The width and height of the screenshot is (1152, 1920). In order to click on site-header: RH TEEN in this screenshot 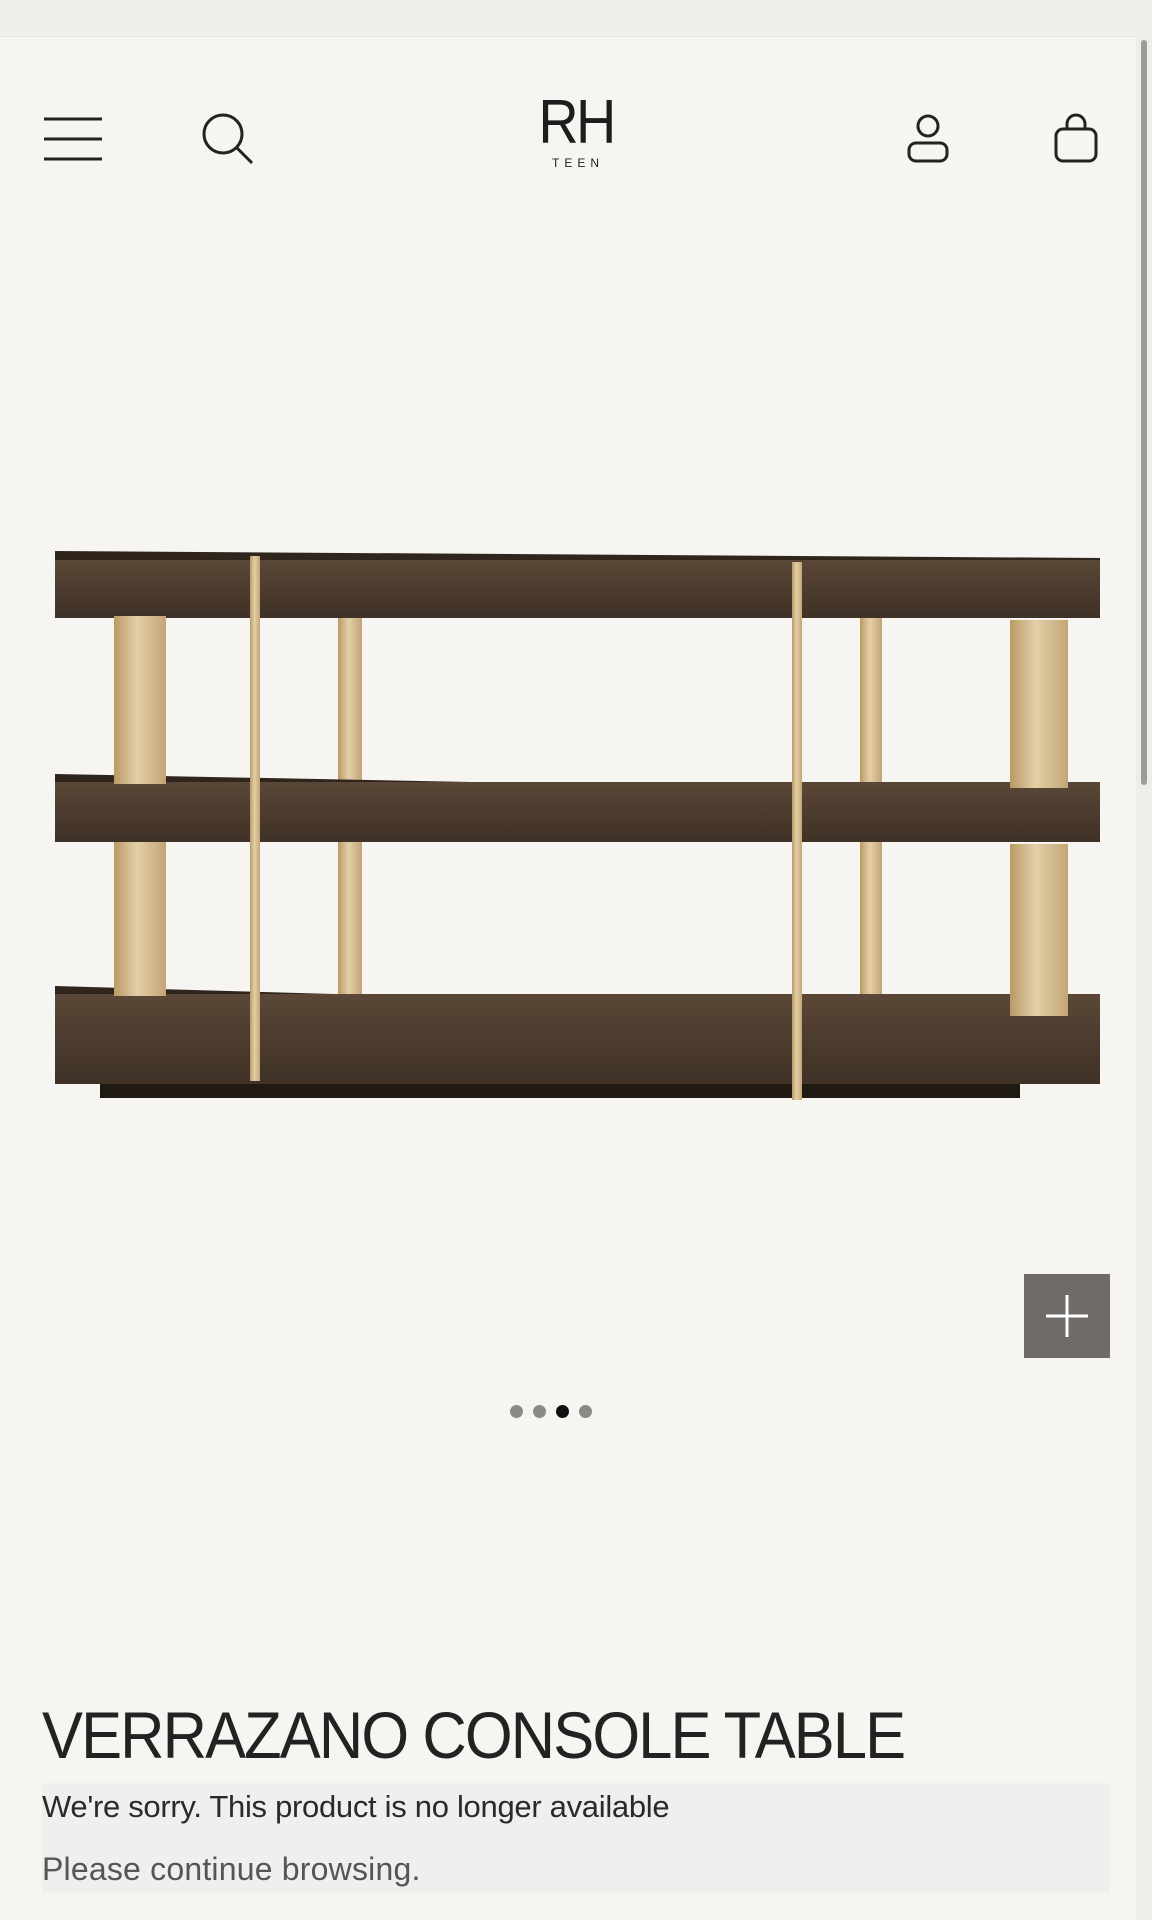, I will do `click(568, 121)`.